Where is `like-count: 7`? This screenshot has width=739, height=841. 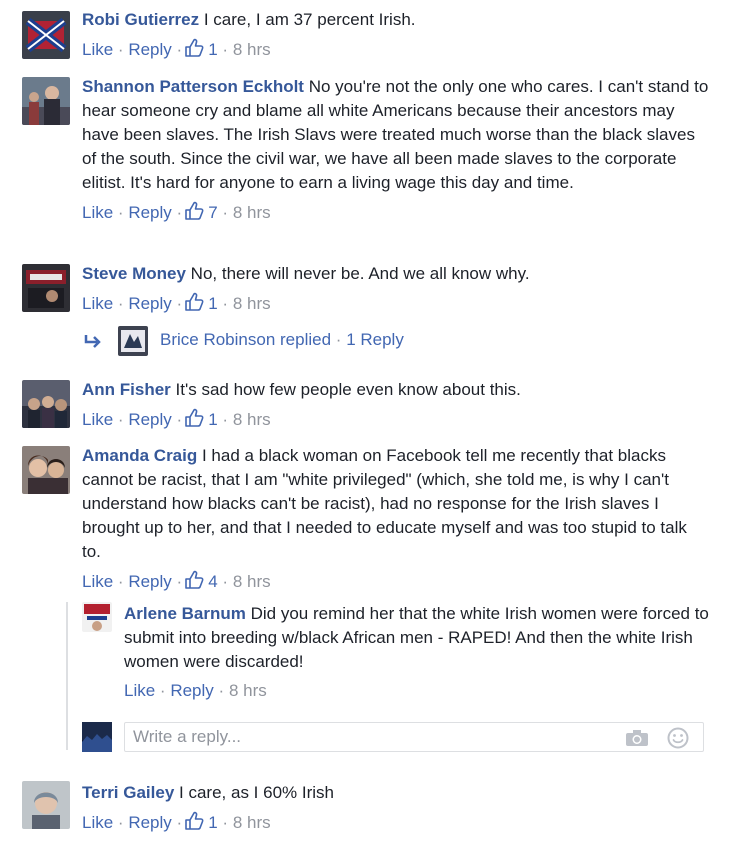 like-count: 7 is located at coordinates (212, 212).